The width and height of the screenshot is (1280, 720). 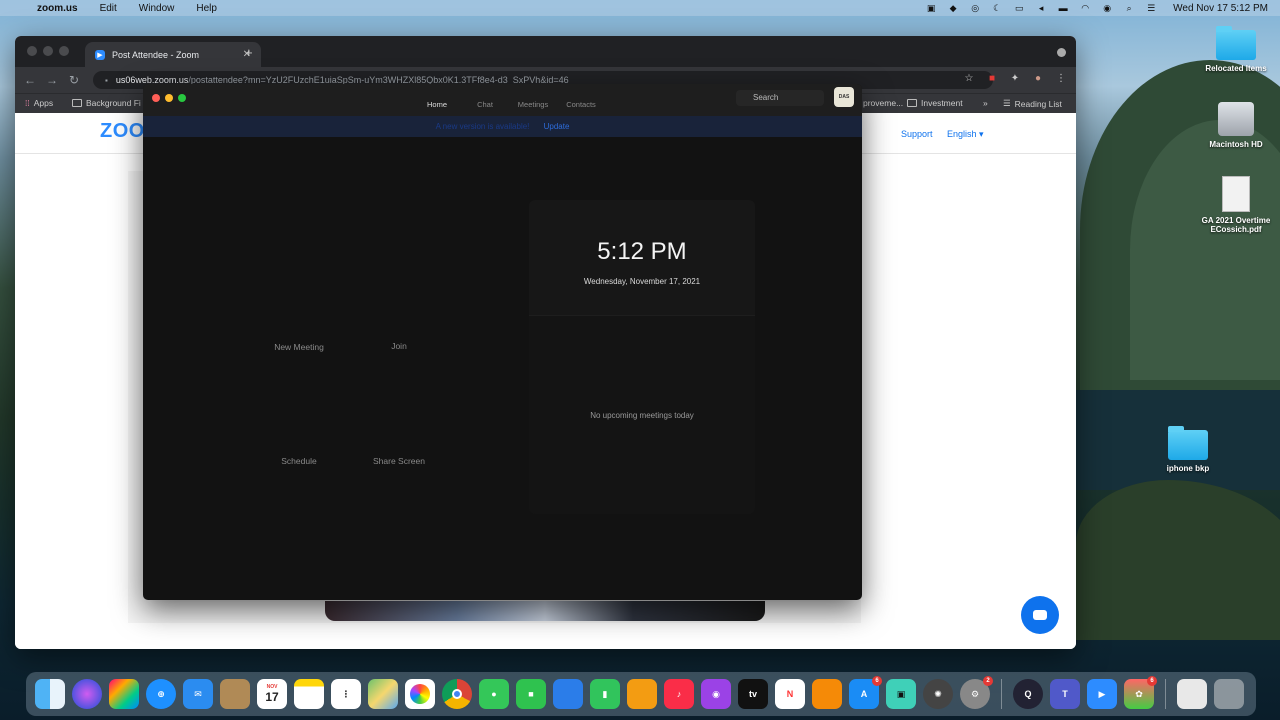 I want to click on menu-window: Window, so click(x=157, y=8).